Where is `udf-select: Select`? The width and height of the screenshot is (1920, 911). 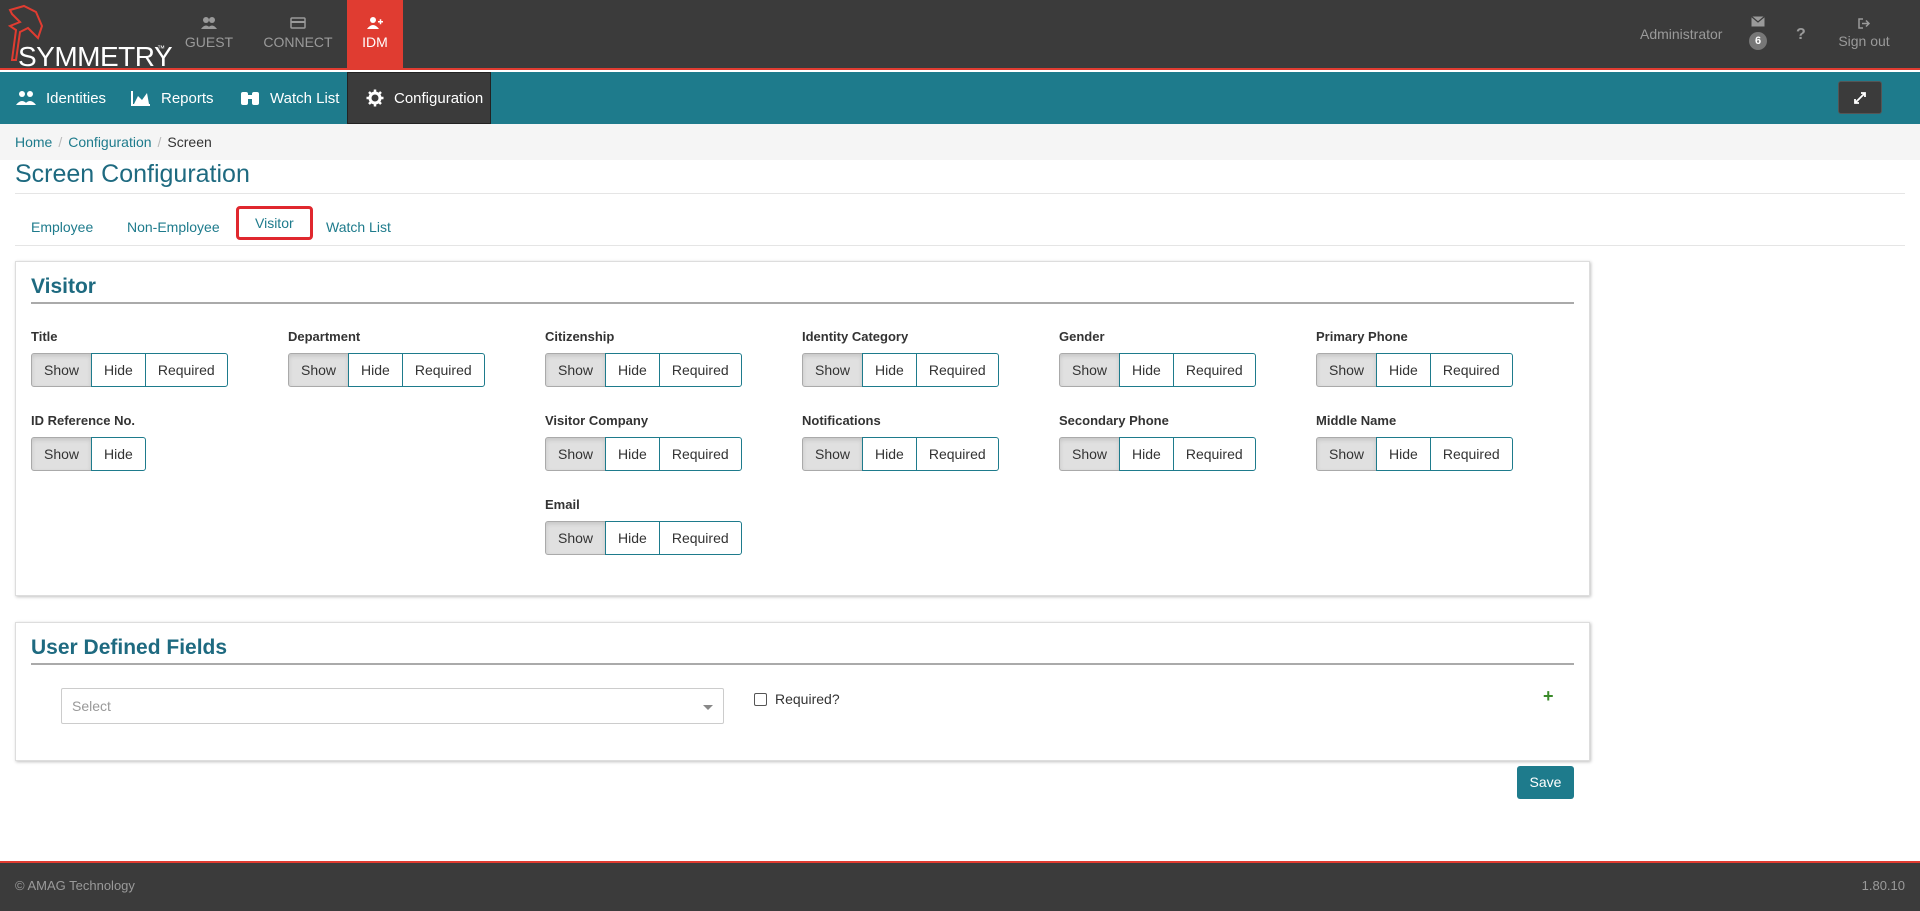
udf-select: Select is located at coordinates (392, 706).